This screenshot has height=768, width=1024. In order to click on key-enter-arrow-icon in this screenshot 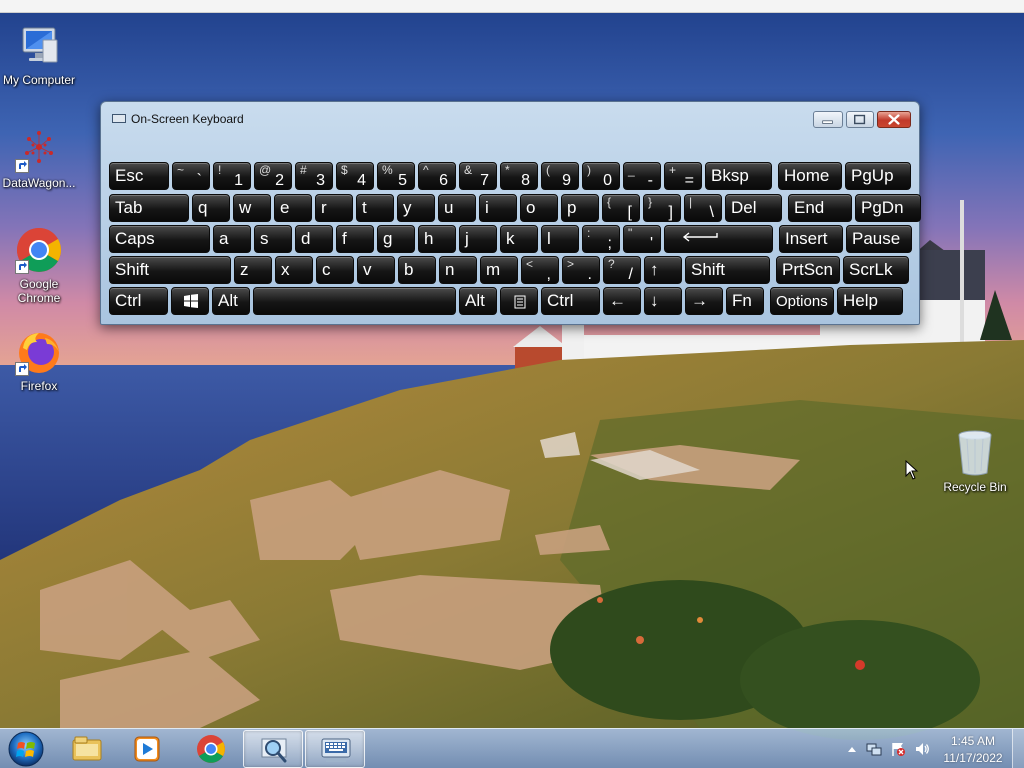, I will do `click(718, 239)`.